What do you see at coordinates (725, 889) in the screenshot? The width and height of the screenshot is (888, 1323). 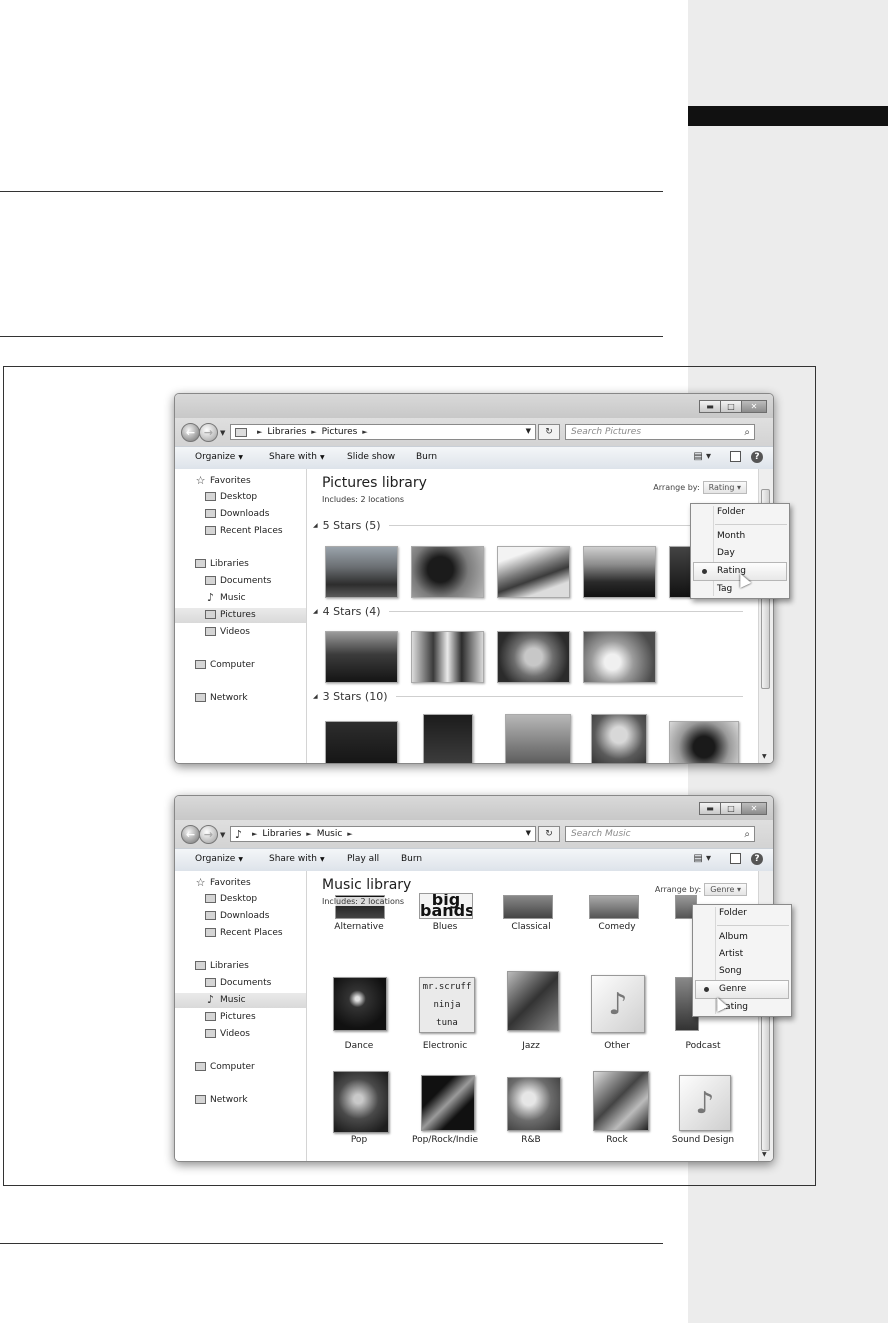 I see `arrange-by-dropdown: Genre ▾` at bounding box center [725, 889].